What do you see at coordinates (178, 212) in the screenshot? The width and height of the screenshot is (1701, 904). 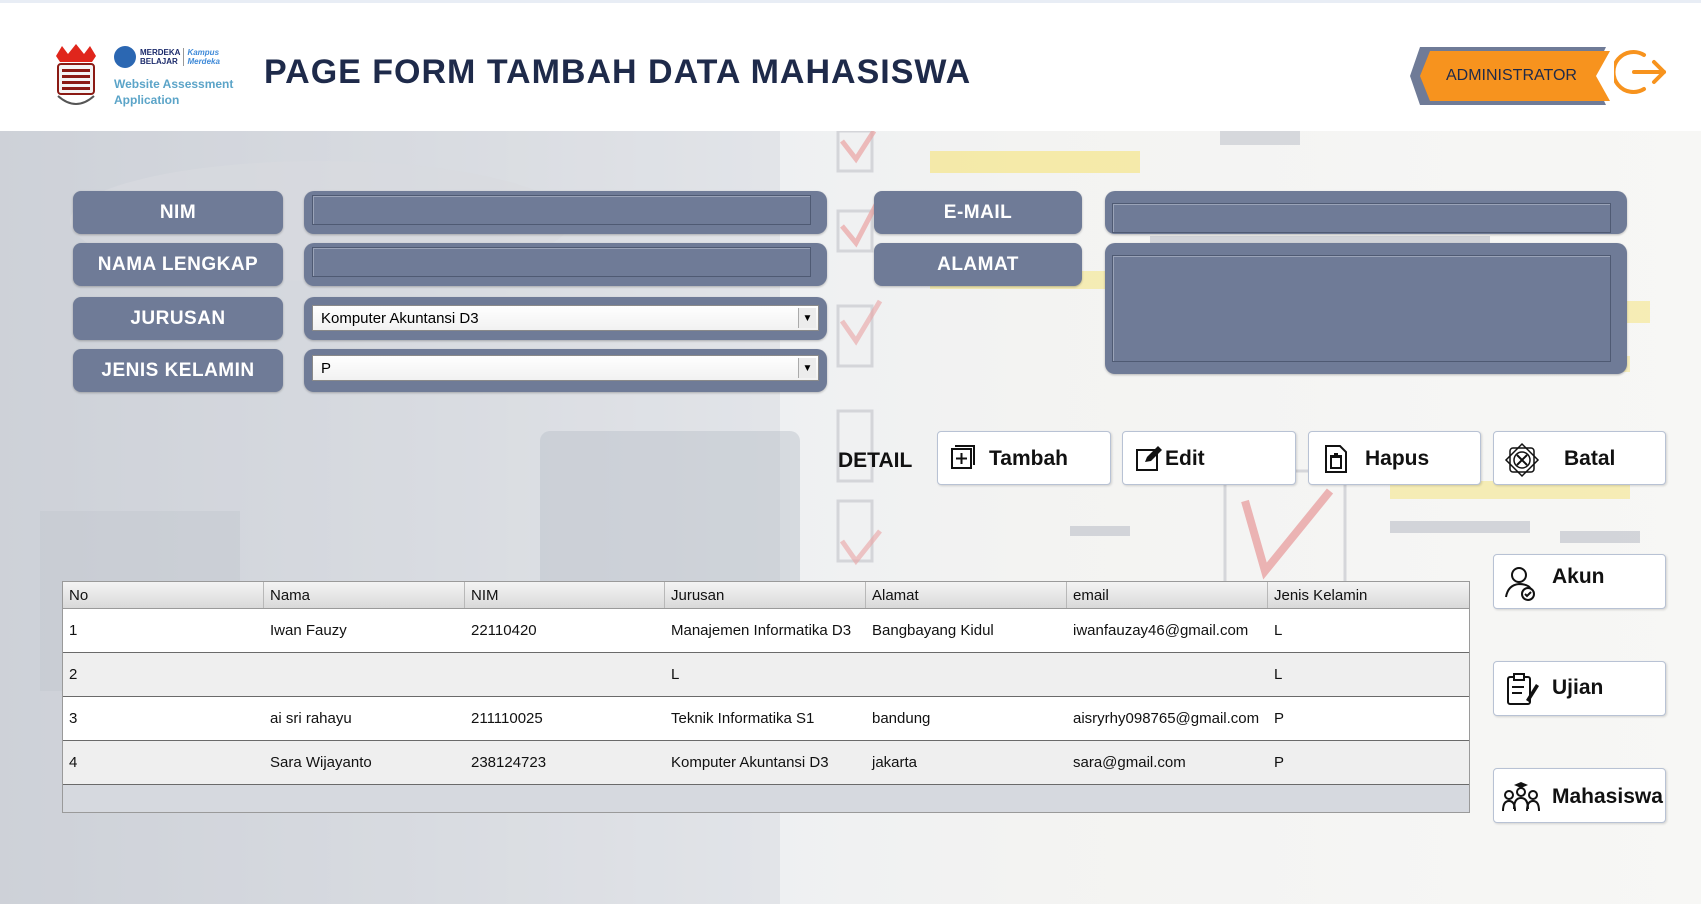 I see `nim-label: NIM` at bounding box center [178, 212].